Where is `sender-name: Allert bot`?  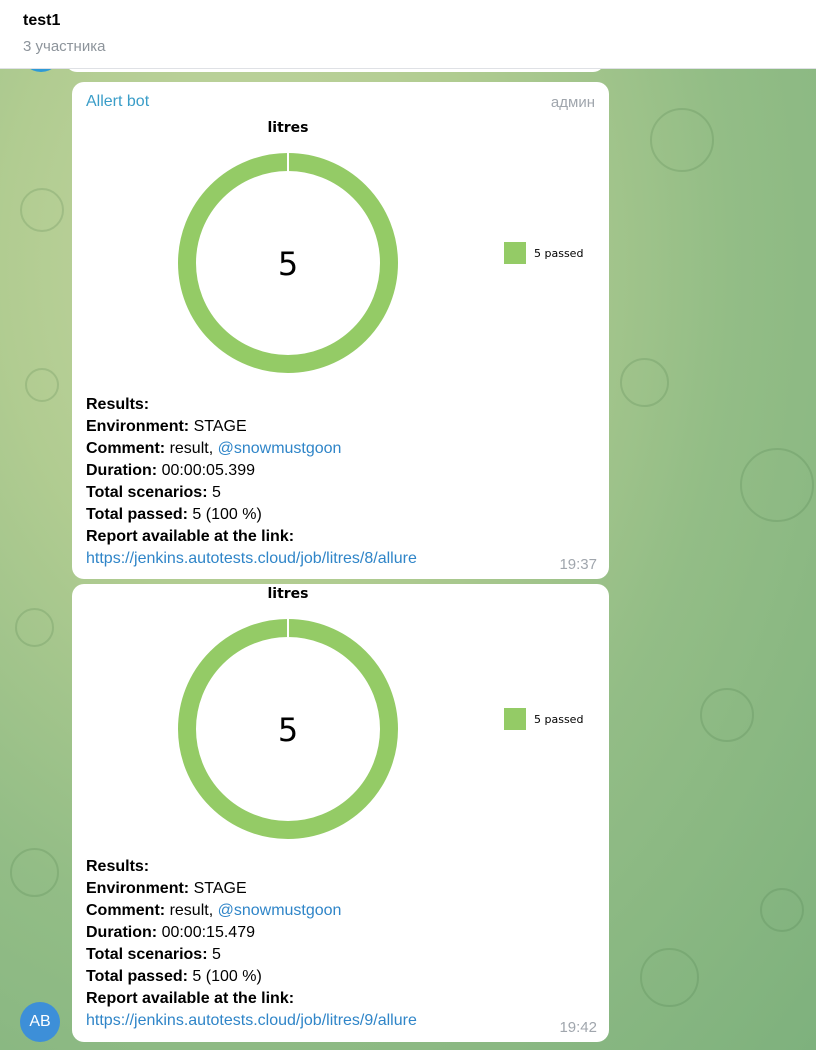
sender-name: Allert bot is located at coordinates (117, 102).